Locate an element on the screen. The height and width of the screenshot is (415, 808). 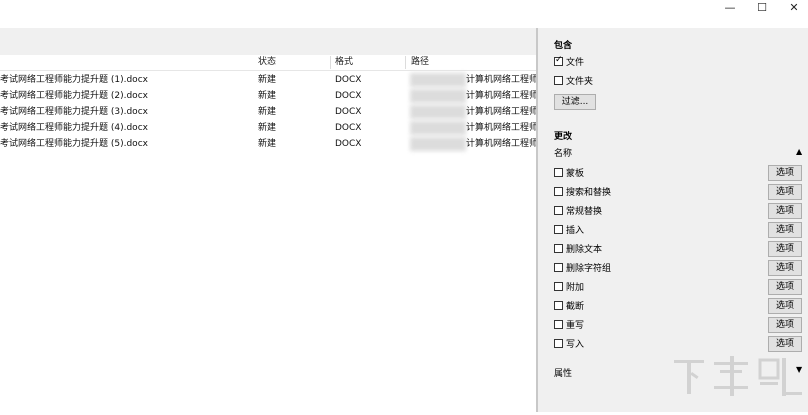
minimize-icon: — is located at coordinates (730, 7).